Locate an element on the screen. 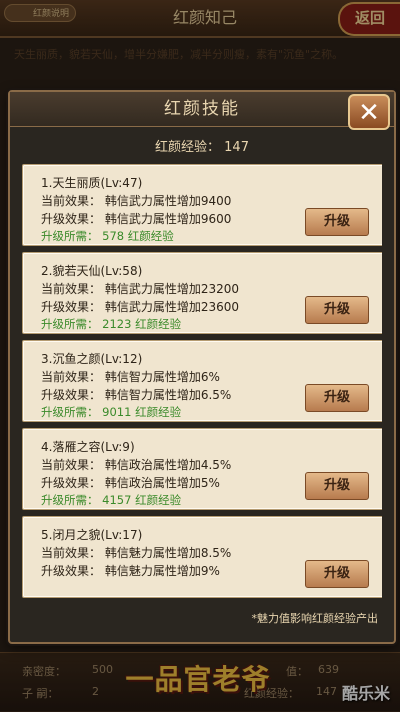 This screenshot has height=712, width=400. beauty-exp-value: 147 is located at coordinates (236, 147).